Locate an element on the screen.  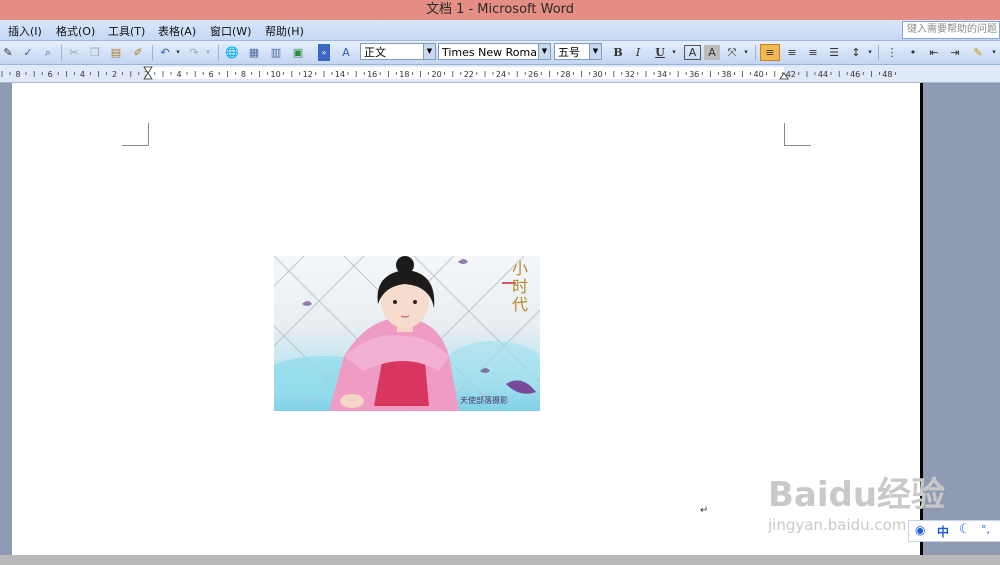
research-icon: ⌕ is located at coordinates (48, 52).